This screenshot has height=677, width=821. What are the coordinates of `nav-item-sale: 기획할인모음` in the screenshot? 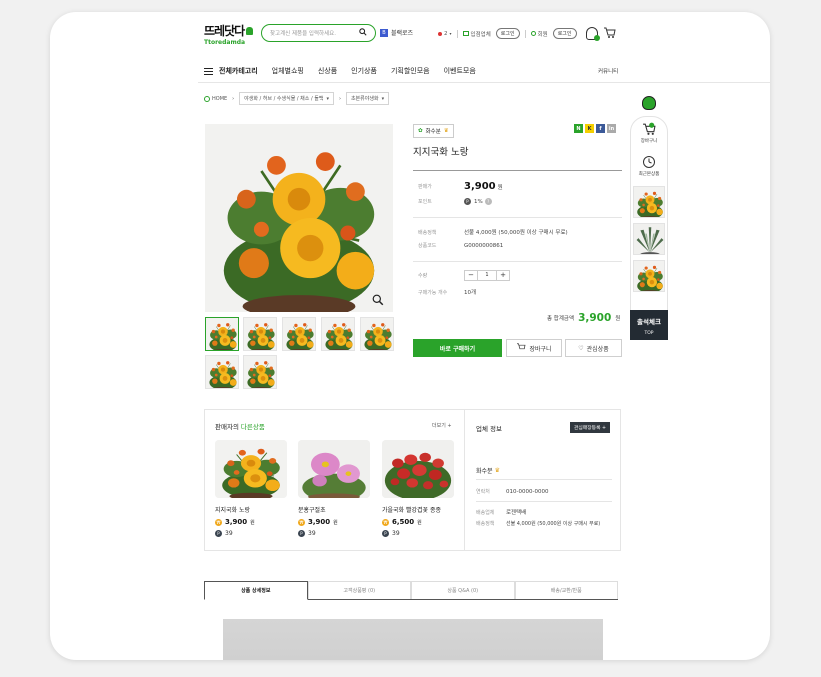 It's located at (410, 71).